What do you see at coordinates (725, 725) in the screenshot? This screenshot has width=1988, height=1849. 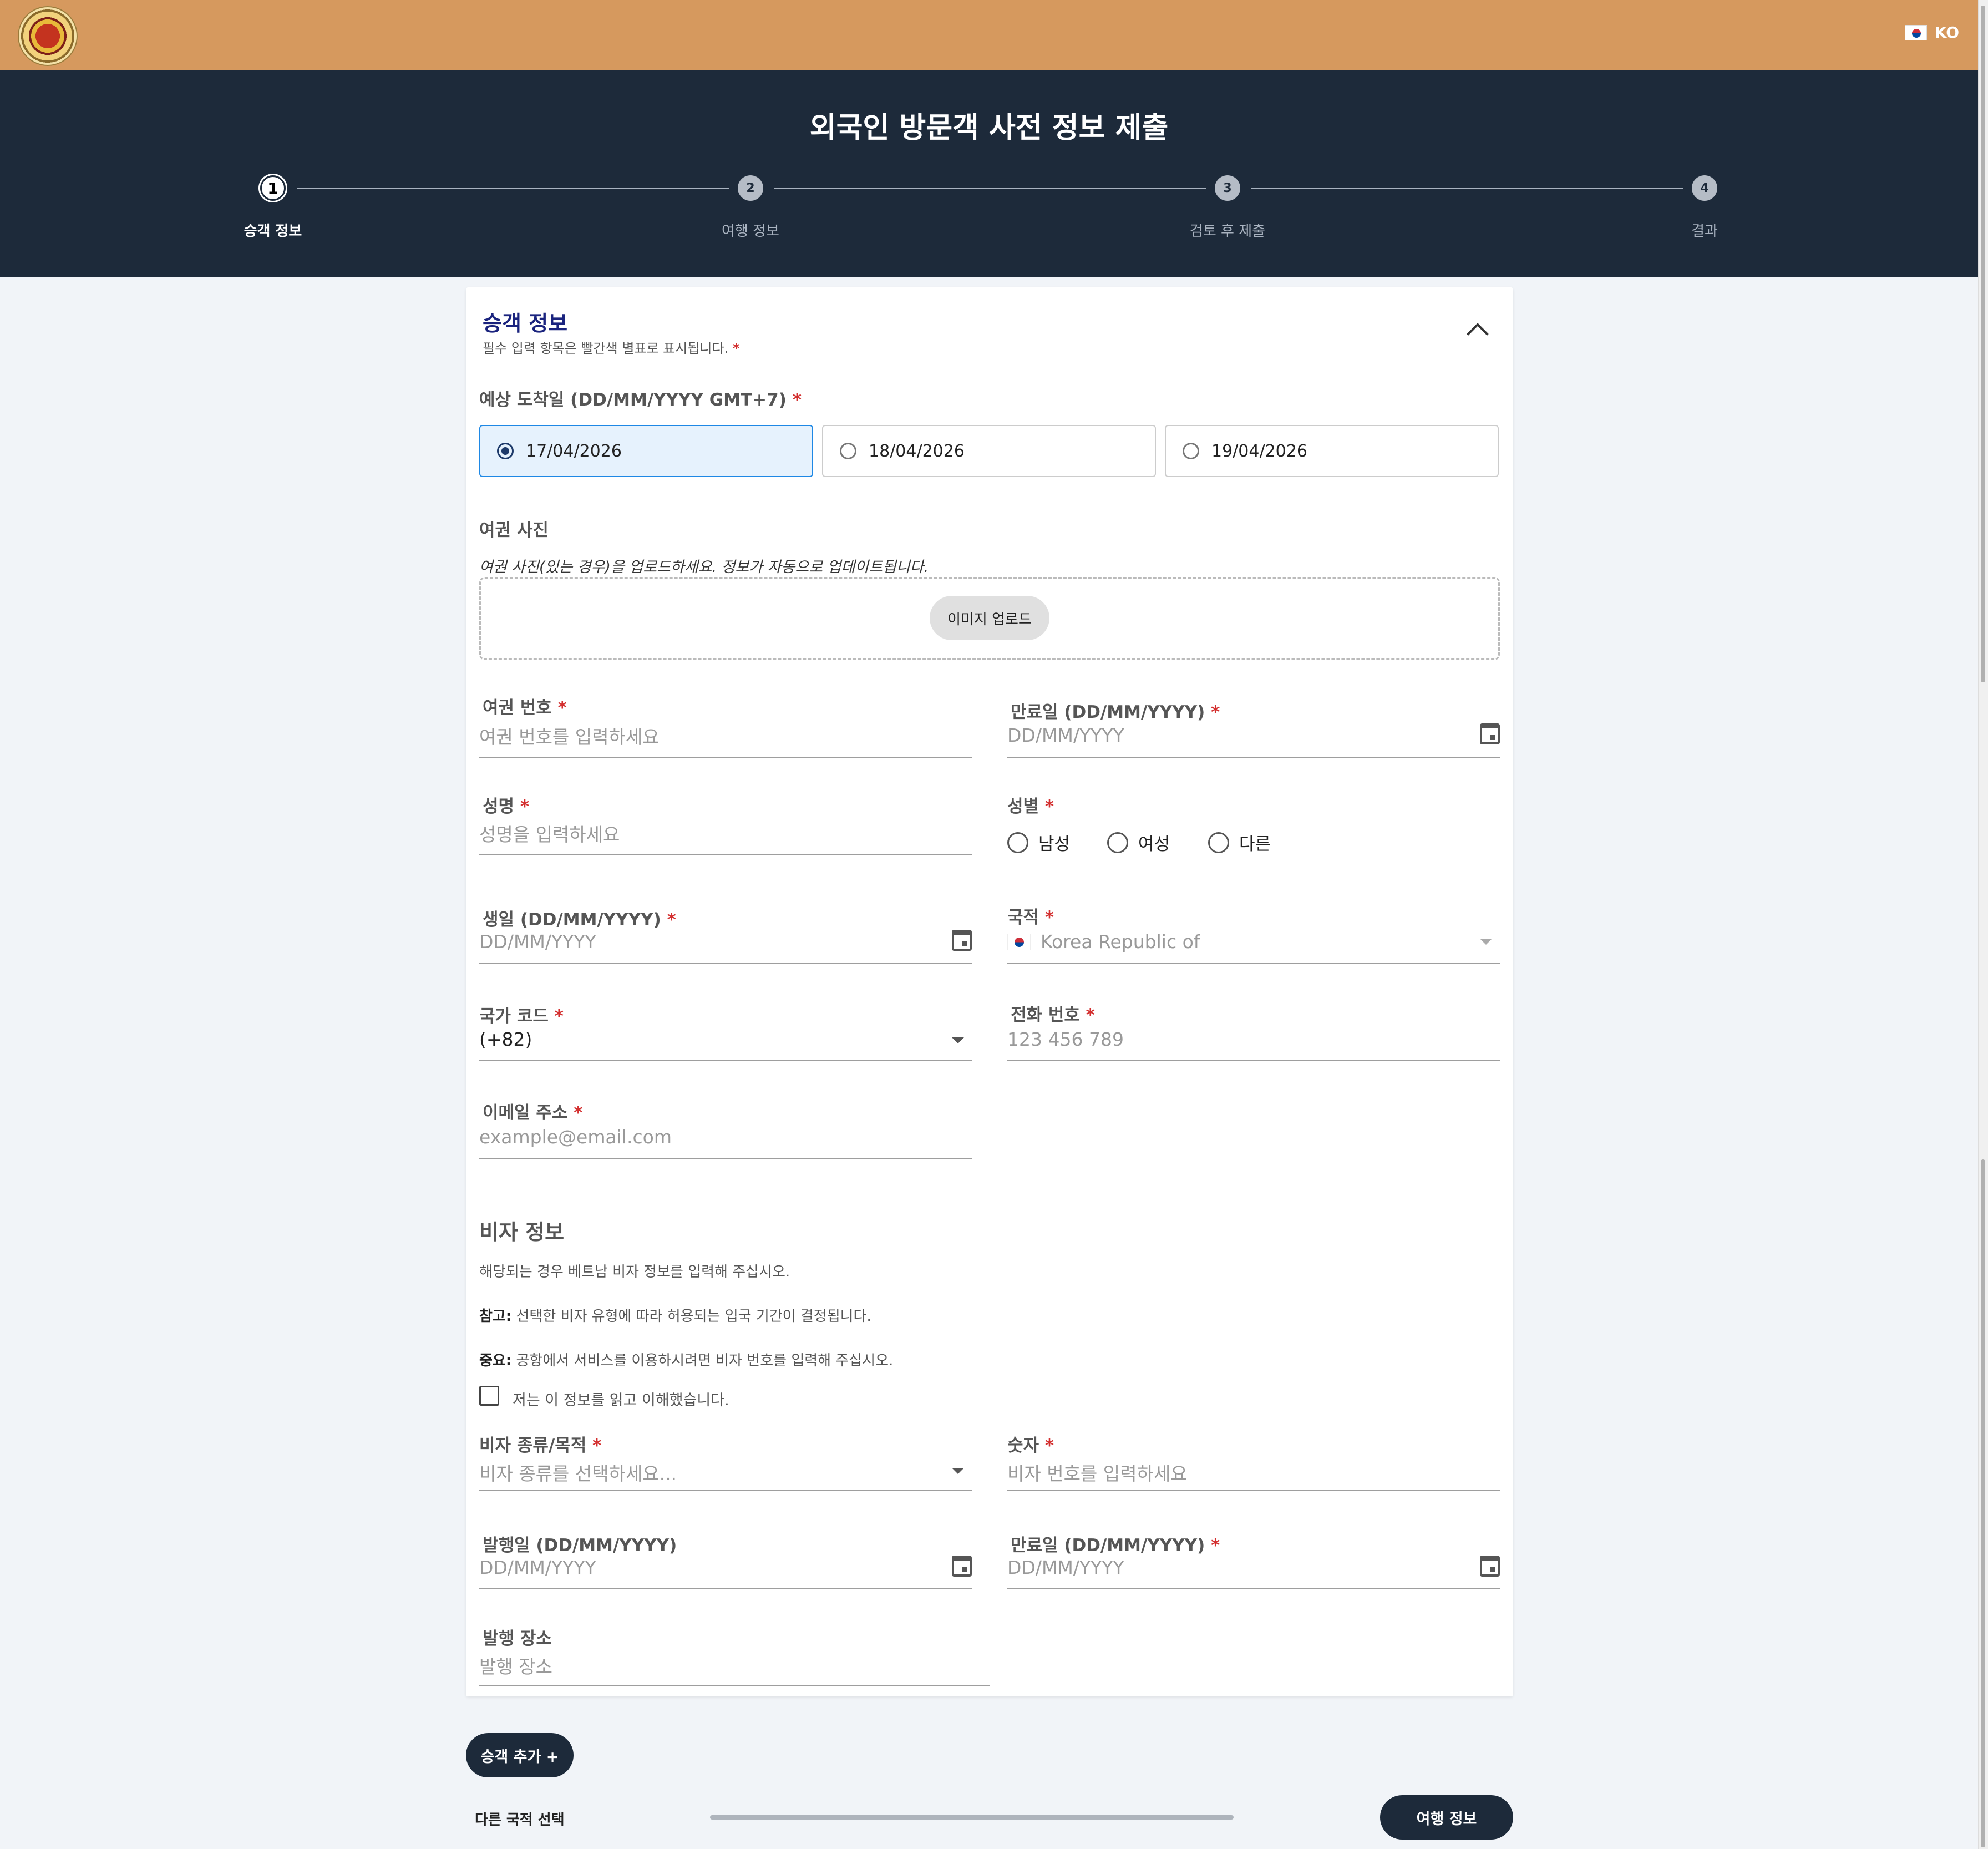 I see `passport-number-field: 여권 번호 * 여권 번호를 입력하세요` at bounding box center [725, 725].